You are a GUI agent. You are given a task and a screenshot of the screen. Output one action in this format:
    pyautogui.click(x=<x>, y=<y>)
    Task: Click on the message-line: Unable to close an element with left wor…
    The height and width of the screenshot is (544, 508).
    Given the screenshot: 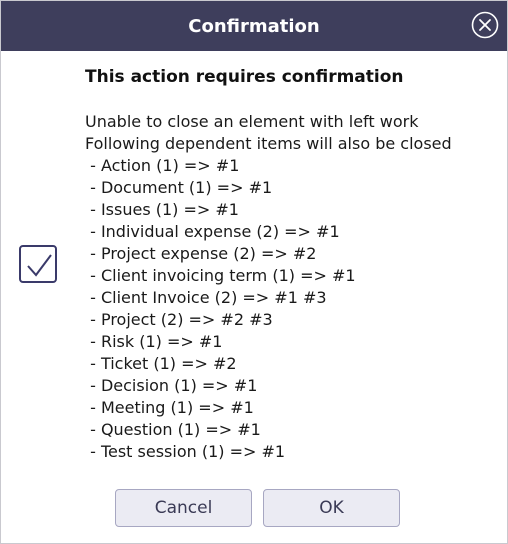 What is the action you would take?
    pyautogui.click(x=252, y=121)
    